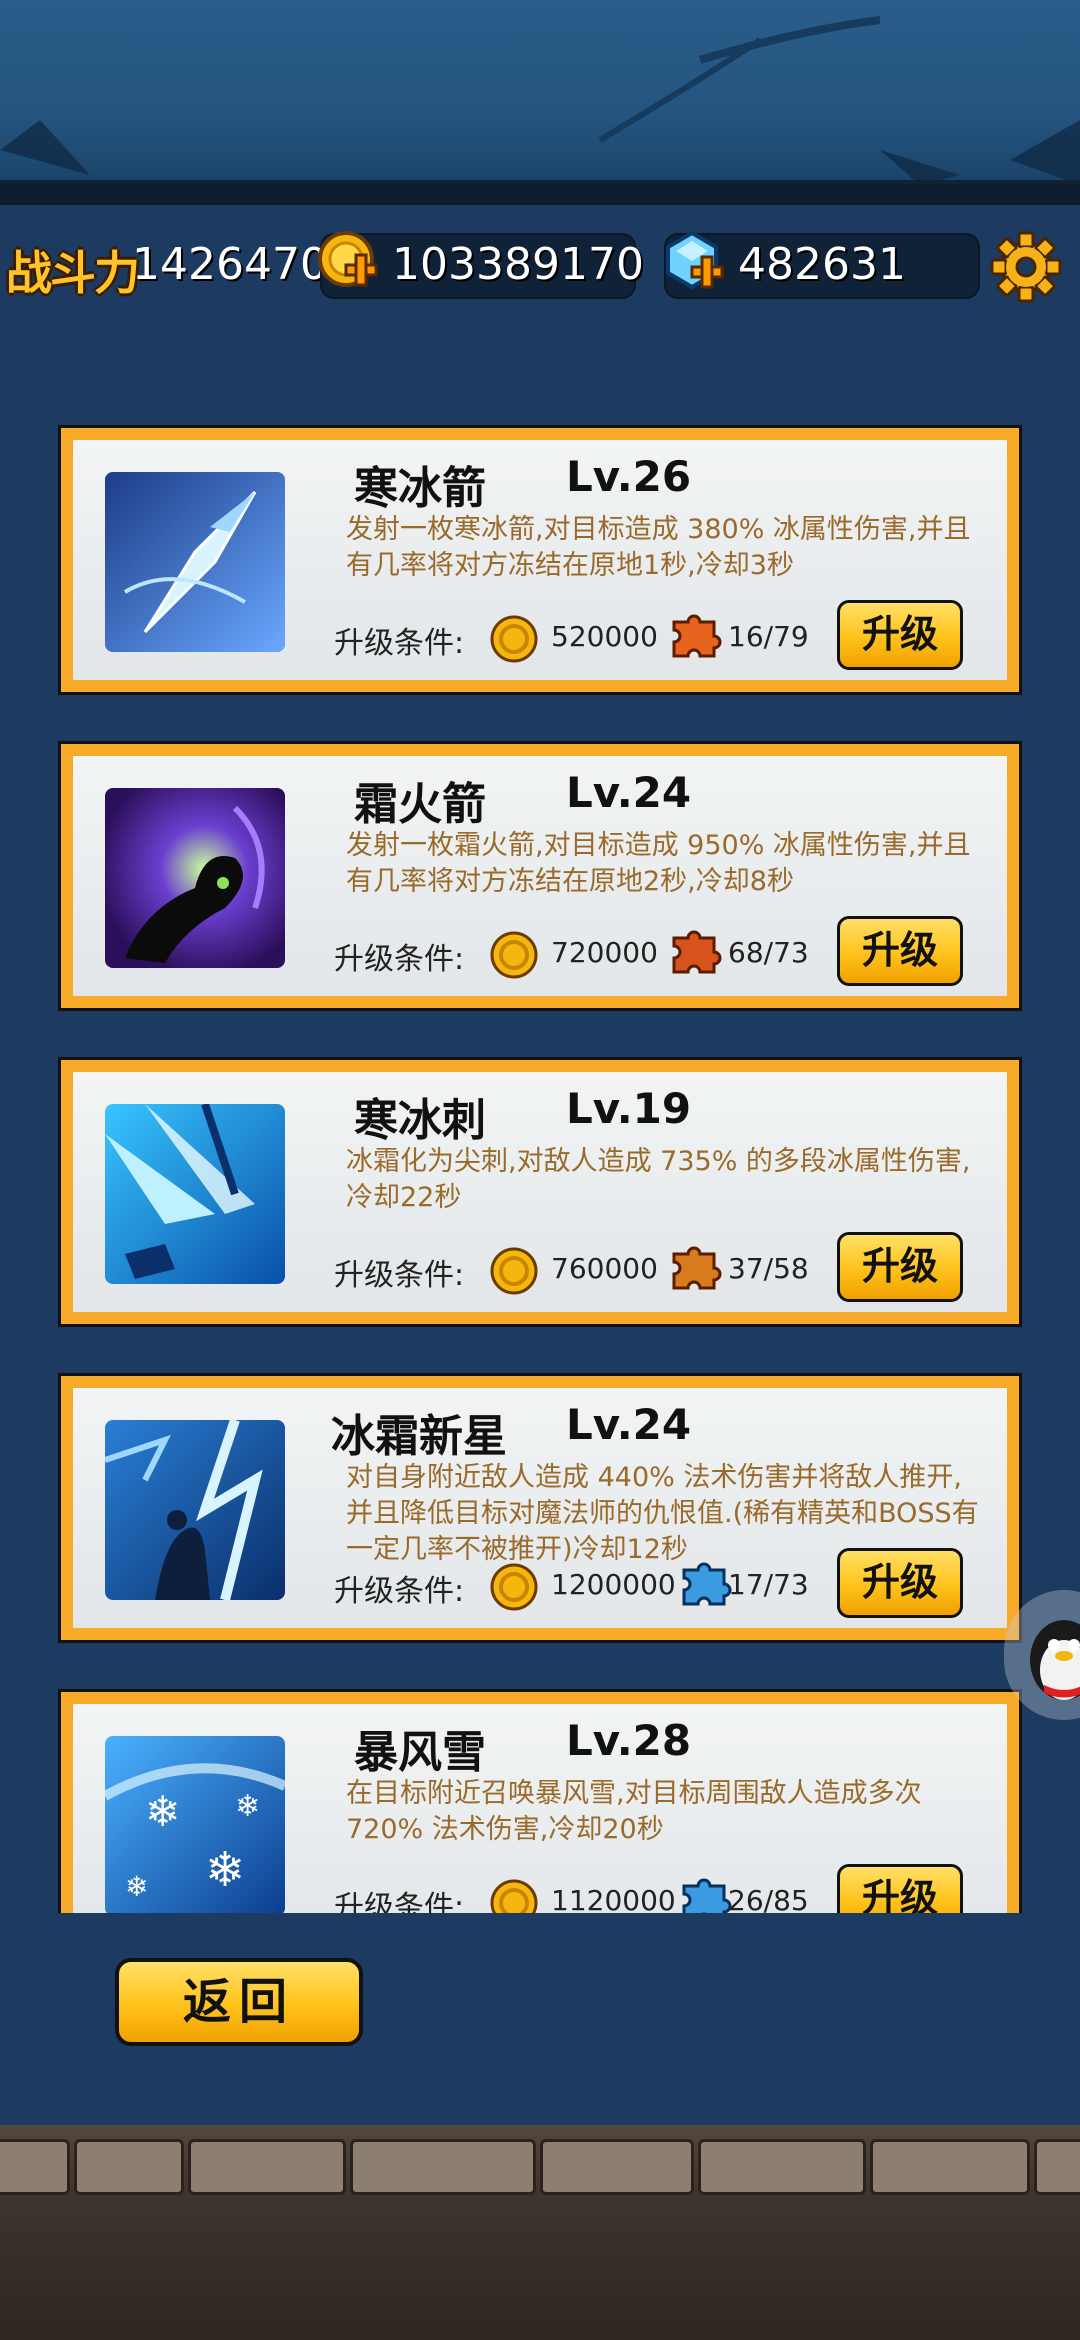 The image size is (1080, 2340). I want to click on diamond-plus-icon, so click(696, 265).